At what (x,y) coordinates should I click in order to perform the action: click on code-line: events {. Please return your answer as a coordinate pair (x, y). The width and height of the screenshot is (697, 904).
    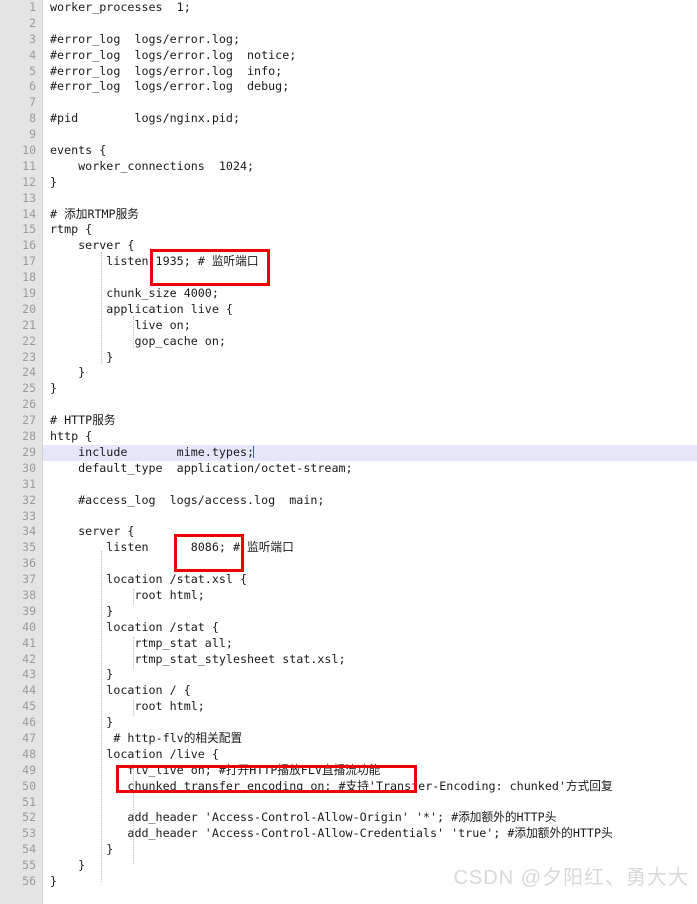
    Looking at the image, I should click on (348, 151).